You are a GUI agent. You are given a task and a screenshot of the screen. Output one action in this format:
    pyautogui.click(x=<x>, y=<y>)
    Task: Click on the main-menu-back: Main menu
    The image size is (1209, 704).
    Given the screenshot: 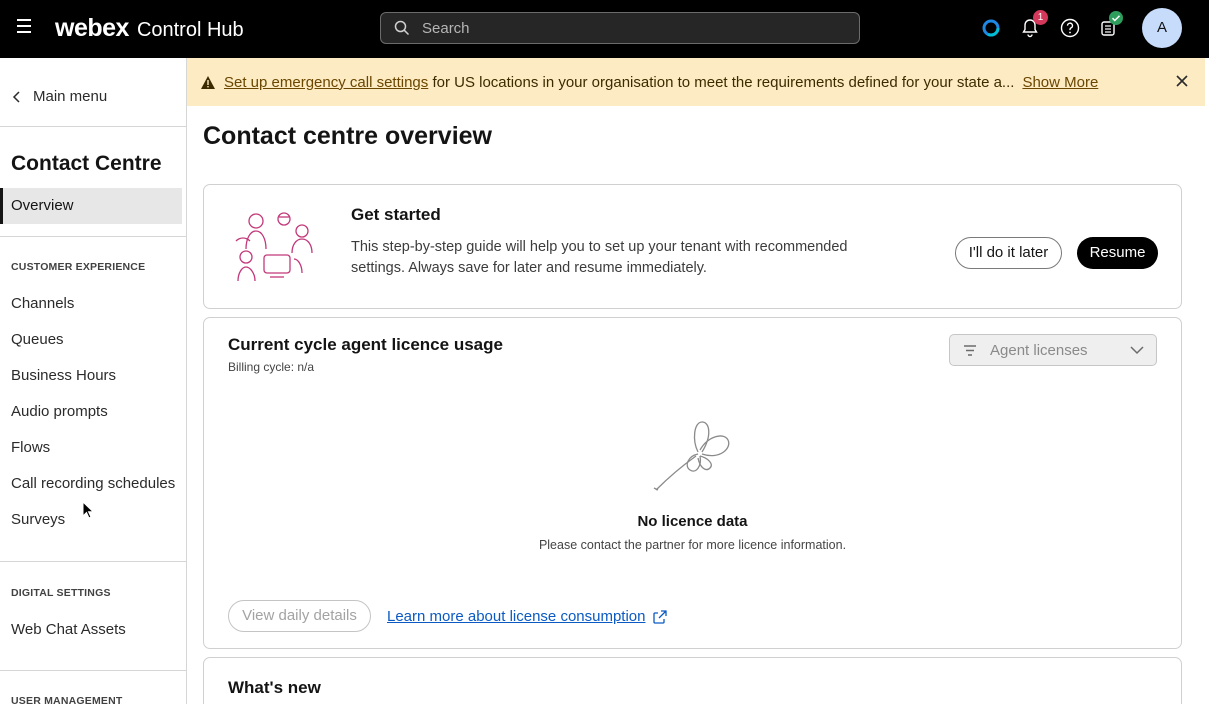 What is the action you would take?
    pyautogui.click(x=59, y=96)
    